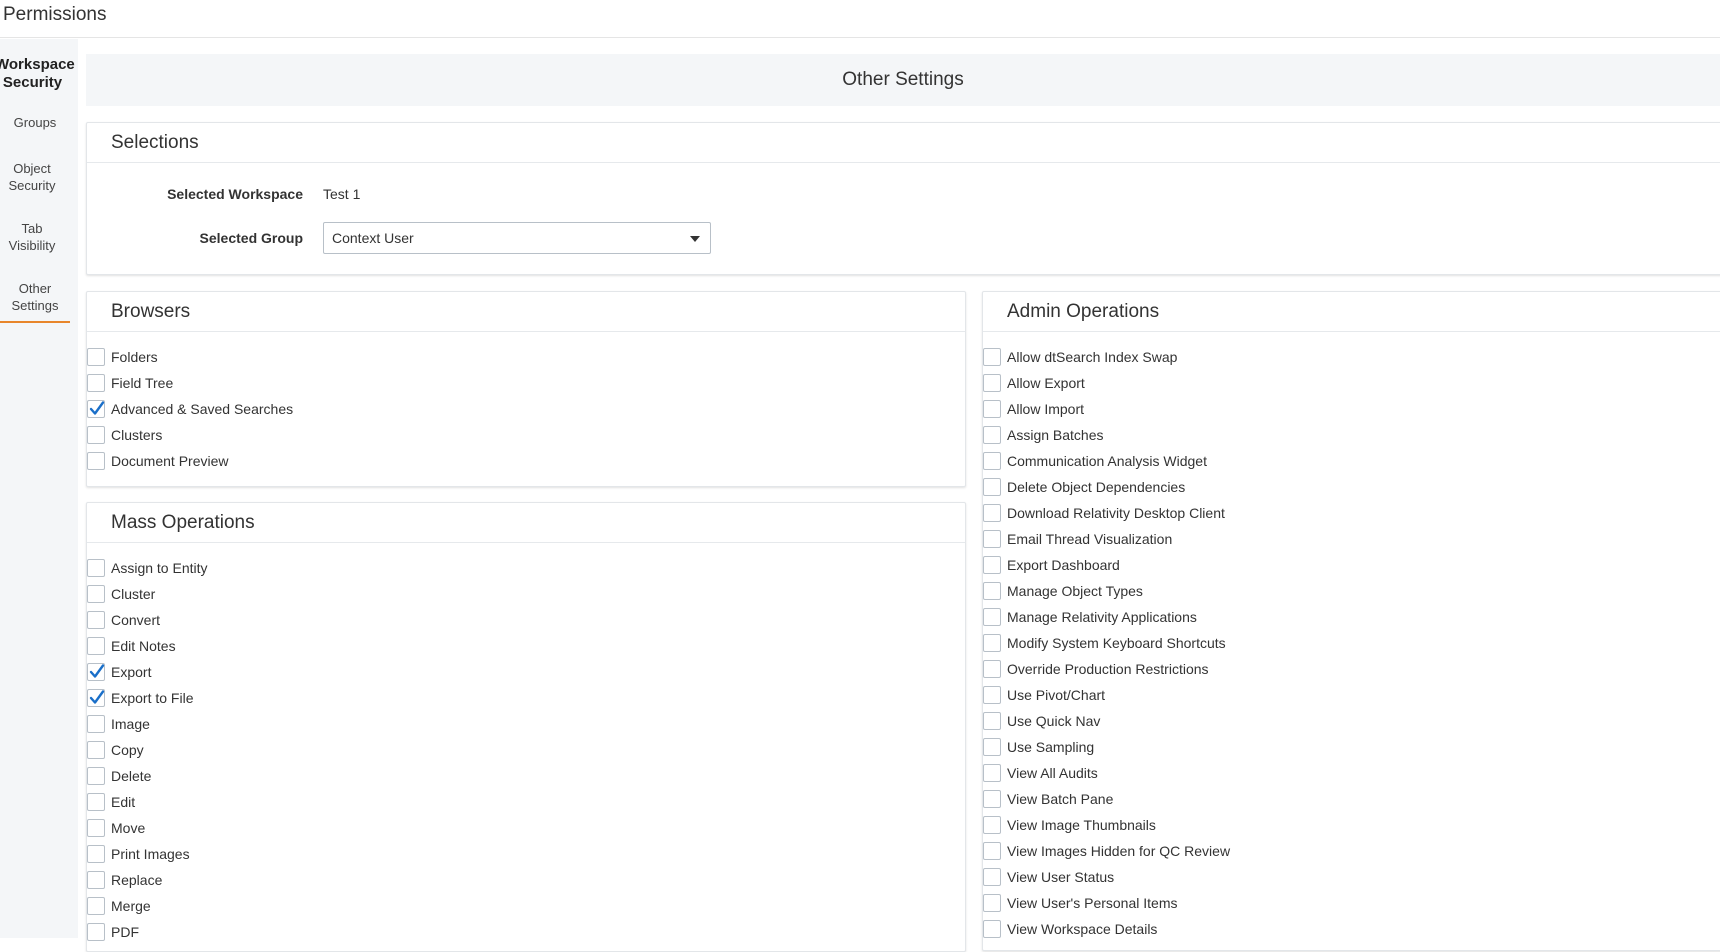  What do you see at coordinates (170, 461) in the screenshot?
I see `checkbox-label: Document Preview` at bounding box center [170, 461].